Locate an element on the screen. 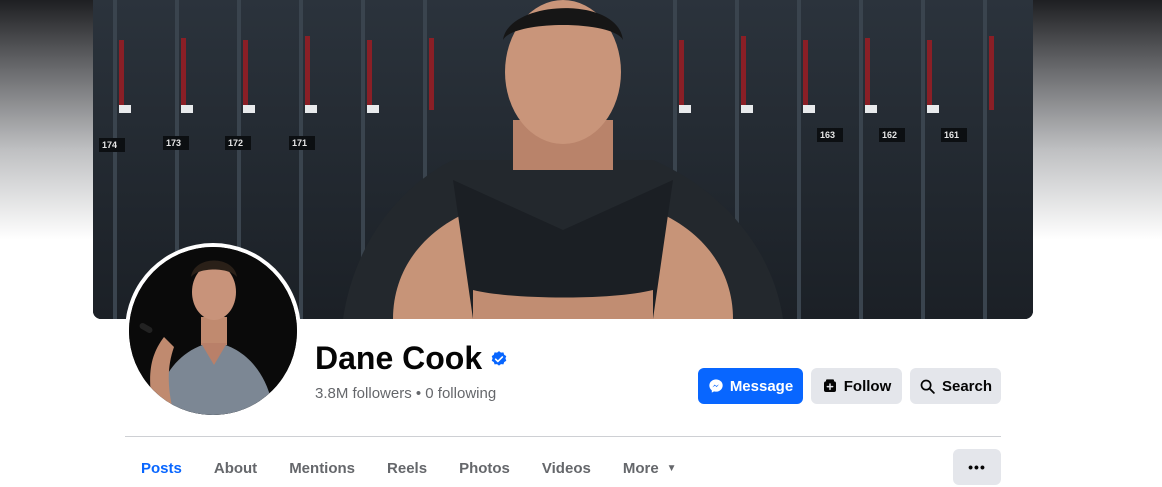 This screenshot has height=487, width=1162. locker-label: 172 is located at coordinates (235, 143).